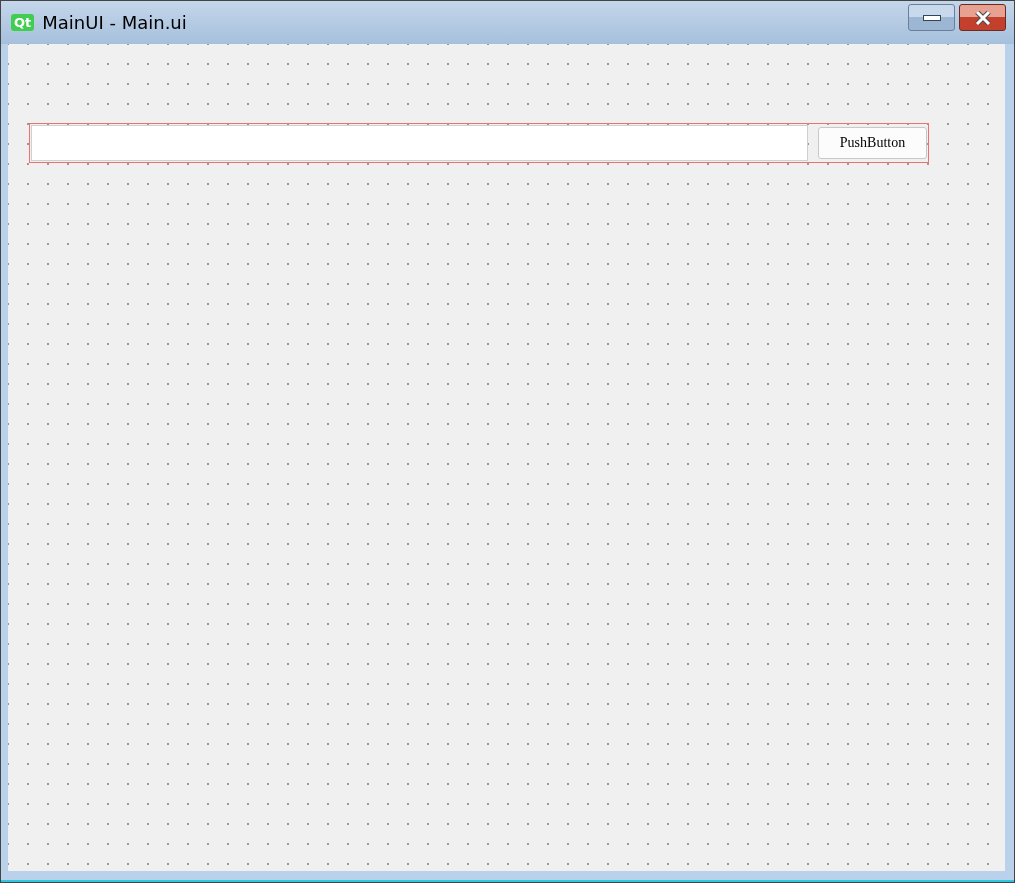 This screenshot has width=1015, height=883. I want to click on push-button: PushButton, so click(872, 143).